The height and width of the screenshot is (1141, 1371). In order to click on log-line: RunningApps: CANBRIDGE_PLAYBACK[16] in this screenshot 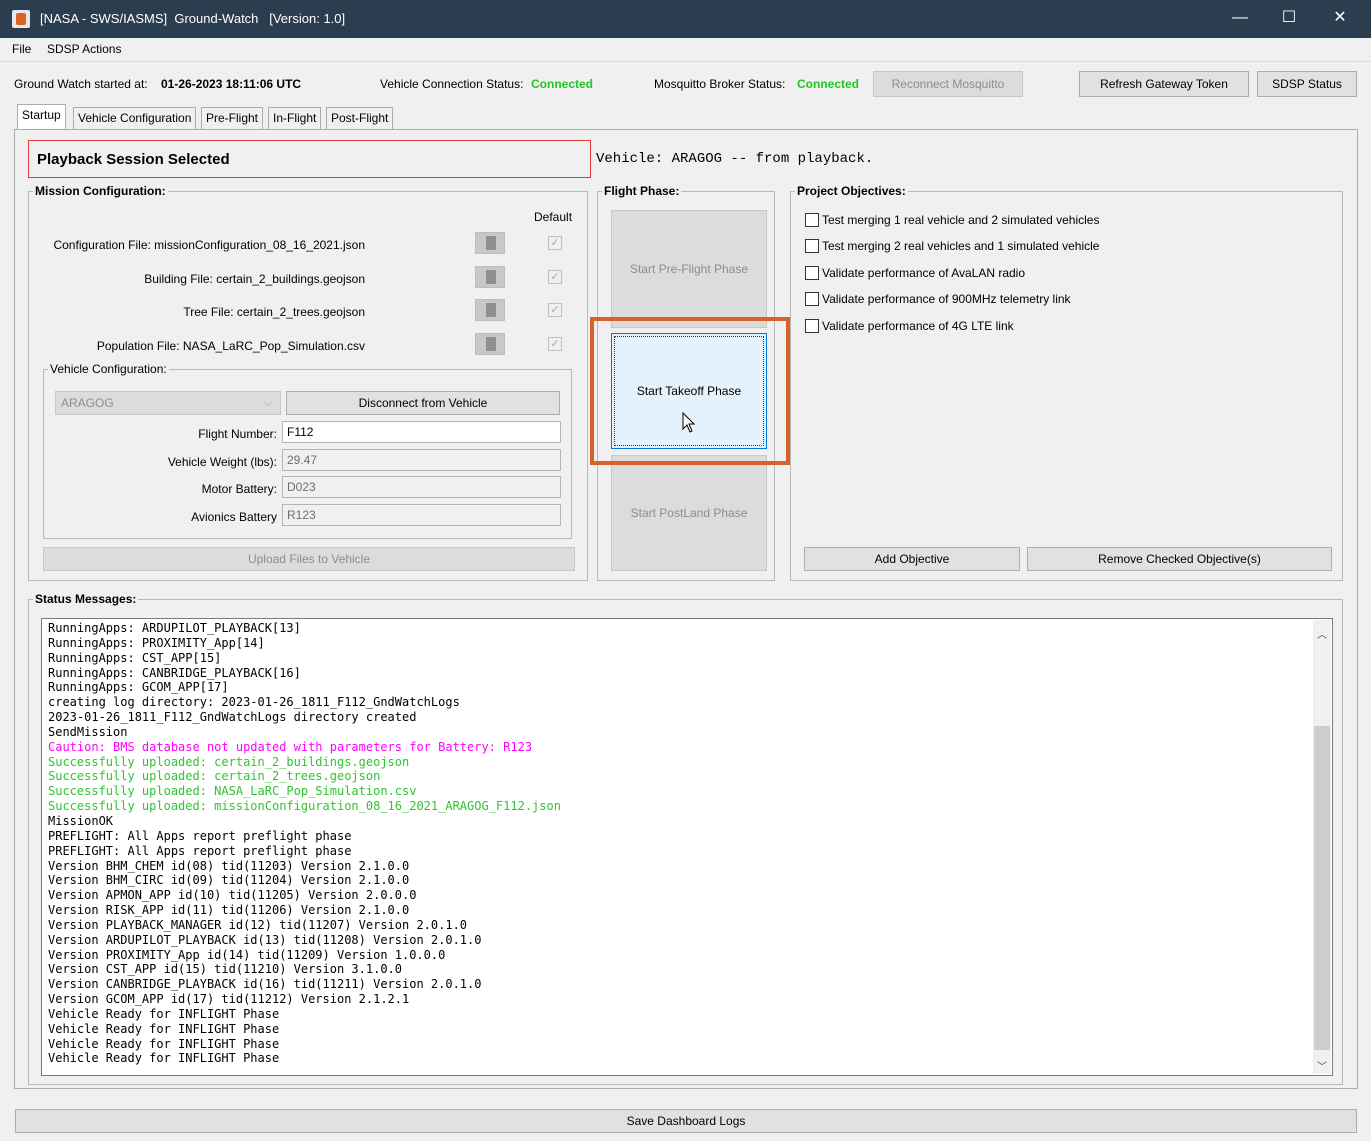, I will do `click(174, 672)`.